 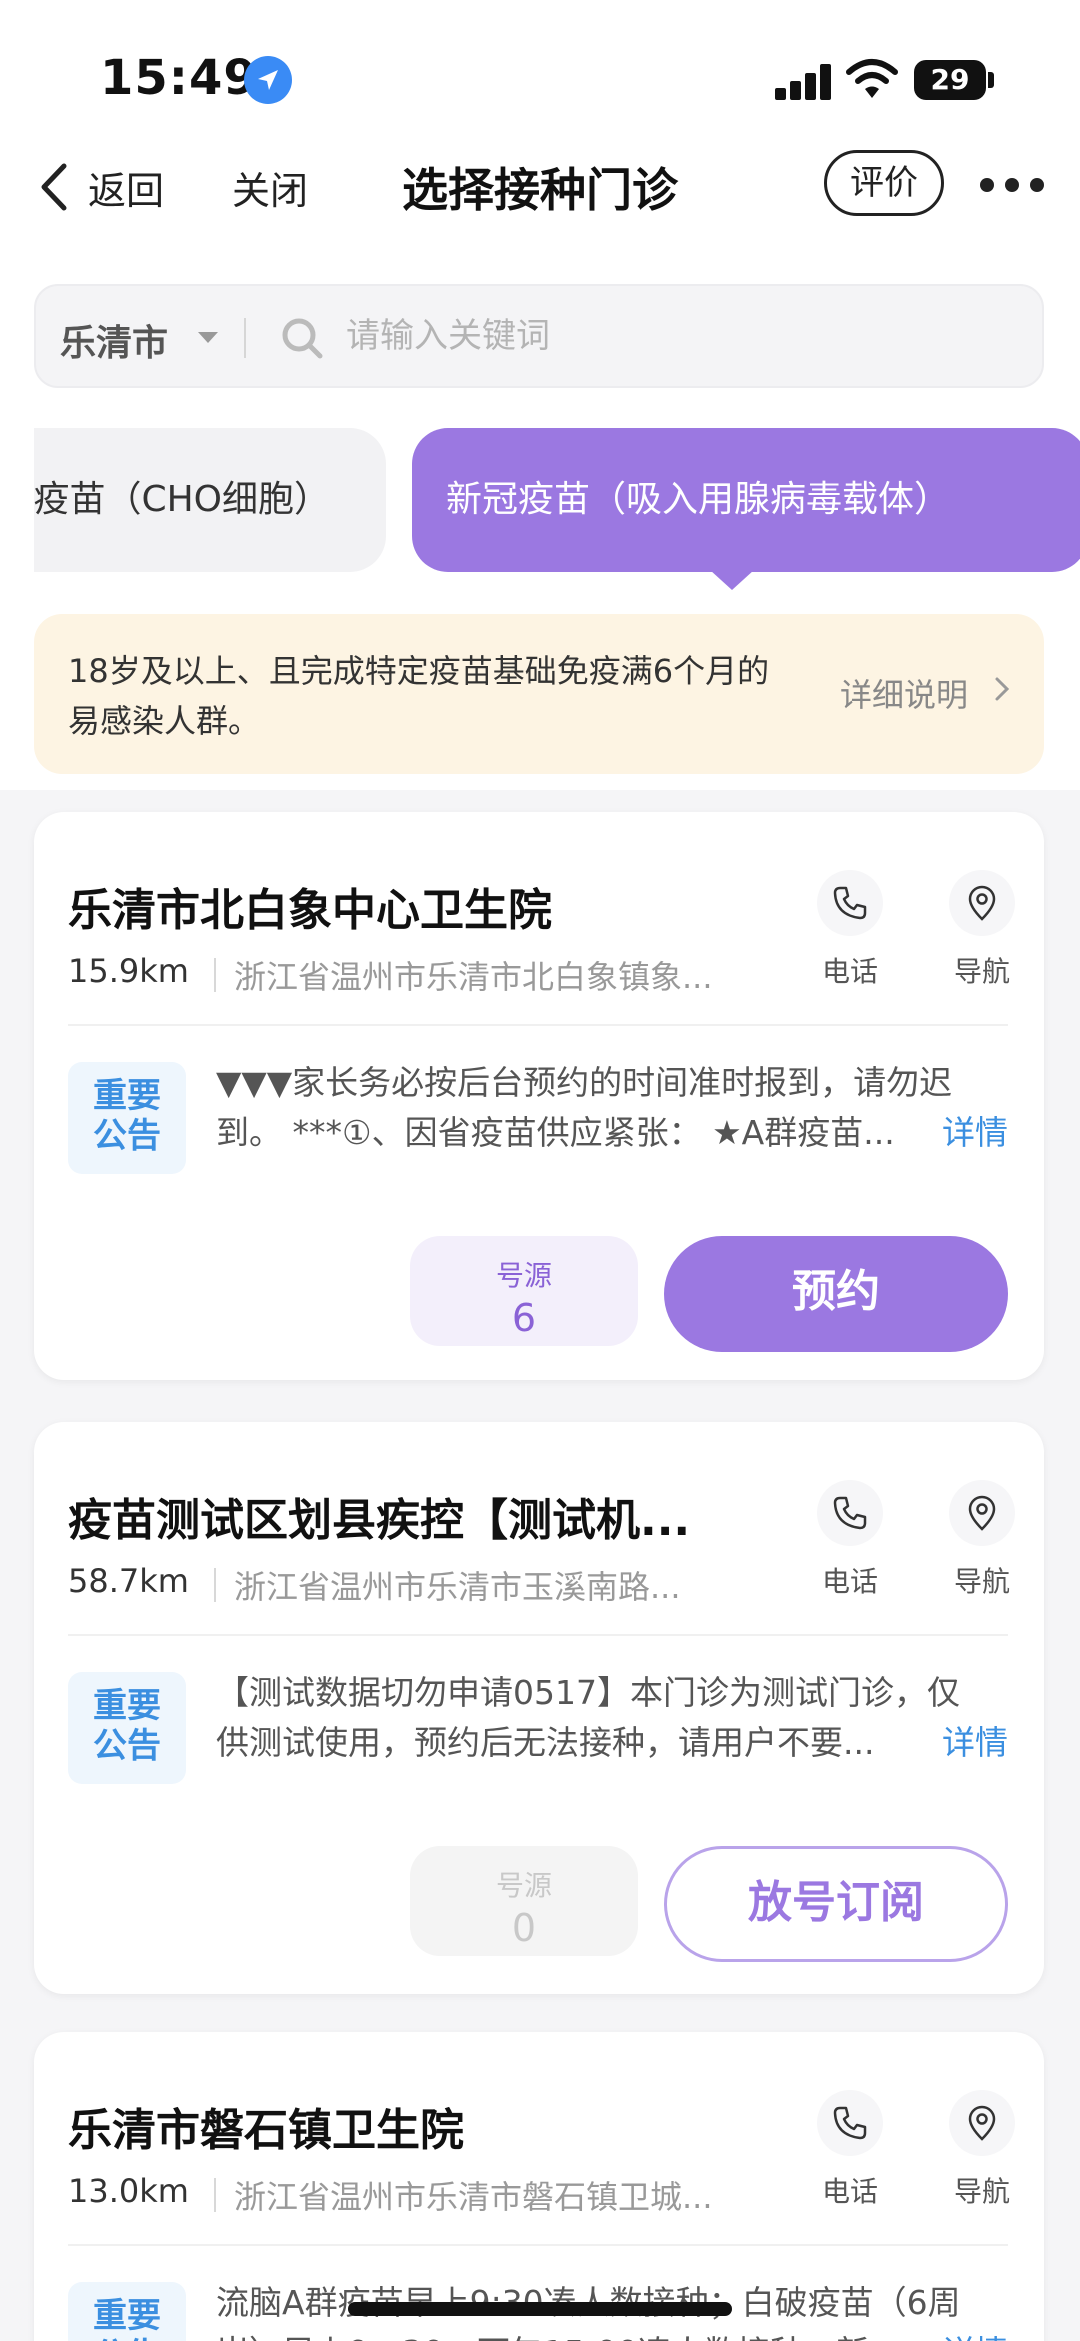 I want to click on details-link: 详细说明, so click(x=904, y=693).